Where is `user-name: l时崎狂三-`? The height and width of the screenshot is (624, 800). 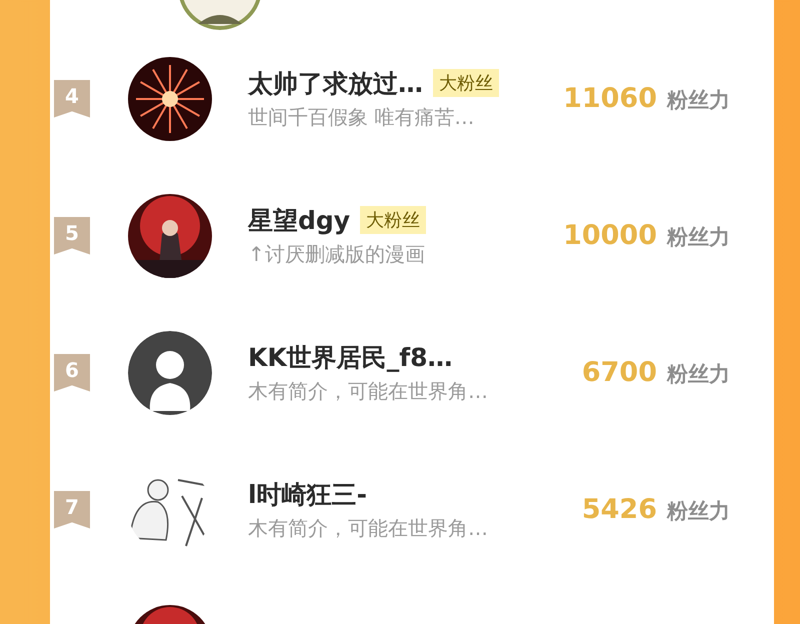
user-name: l时崎狂三- is located at coordinates (307, 494).